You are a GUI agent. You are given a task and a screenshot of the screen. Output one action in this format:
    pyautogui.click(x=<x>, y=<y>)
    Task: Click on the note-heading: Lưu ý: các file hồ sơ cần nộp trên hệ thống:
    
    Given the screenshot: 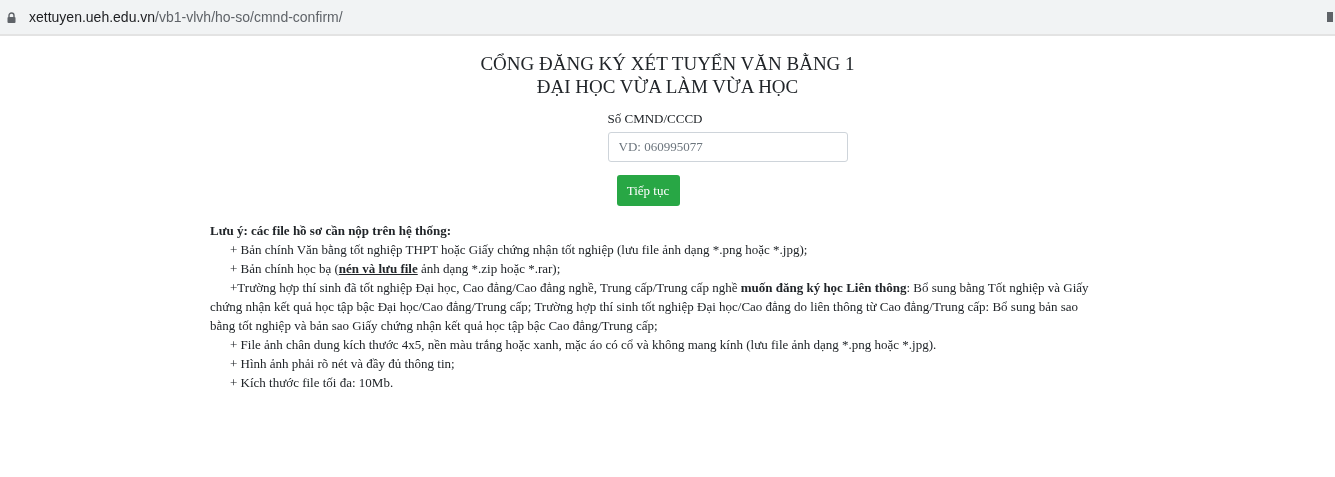 What is the action you would take?
    pyautogui.click(x=331, y=231)
    